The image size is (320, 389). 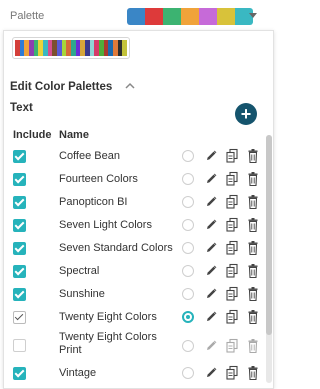 I want to click on palette-row: Seven Light Colors, so click(x=135, y=225).